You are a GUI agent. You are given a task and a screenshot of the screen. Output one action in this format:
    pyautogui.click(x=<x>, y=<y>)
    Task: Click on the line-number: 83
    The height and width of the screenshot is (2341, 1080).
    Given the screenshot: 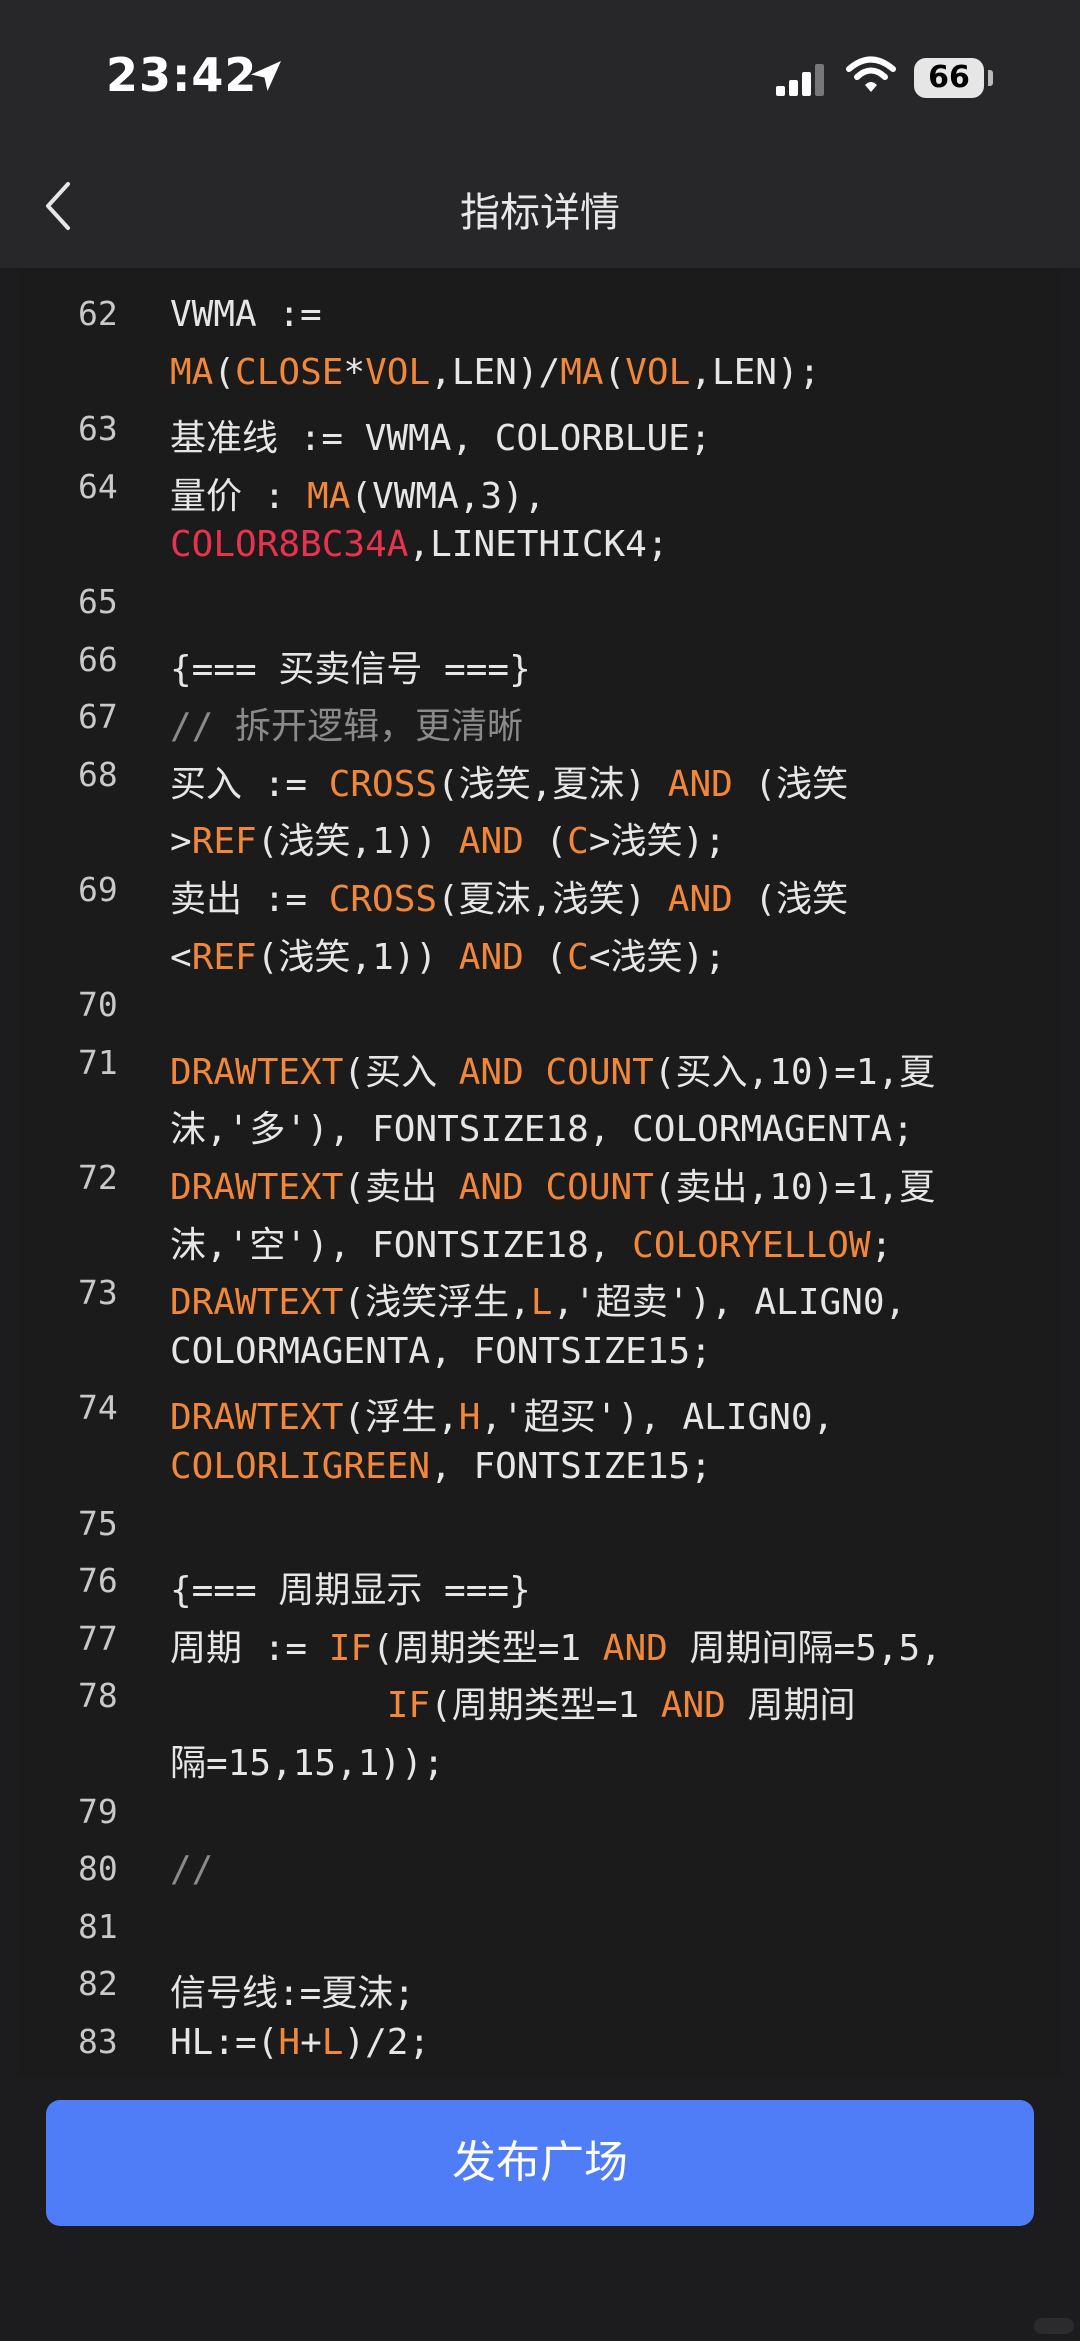 What is the action you would take?
    pyautogui.click(x=98, y=2041)
    